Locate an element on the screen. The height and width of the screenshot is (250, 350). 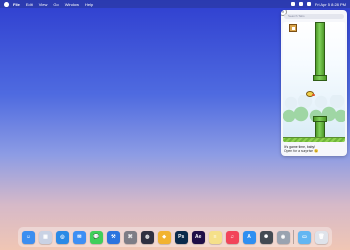
app-store-icon: A is located at coordinates (249, 237).